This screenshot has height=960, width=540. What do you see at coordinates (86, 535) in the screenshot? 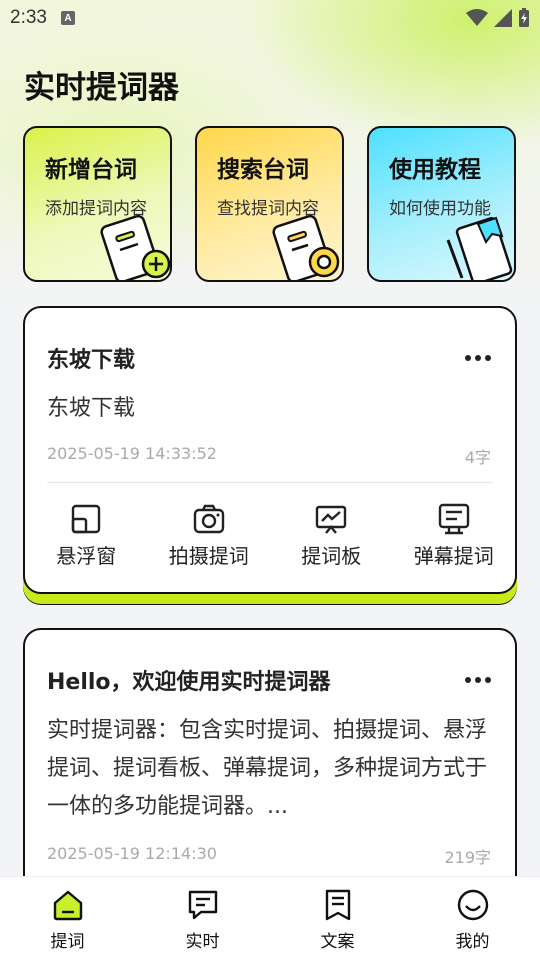
I see `floating-window-button: 悬浮窗` at bounding box center [86, 535].